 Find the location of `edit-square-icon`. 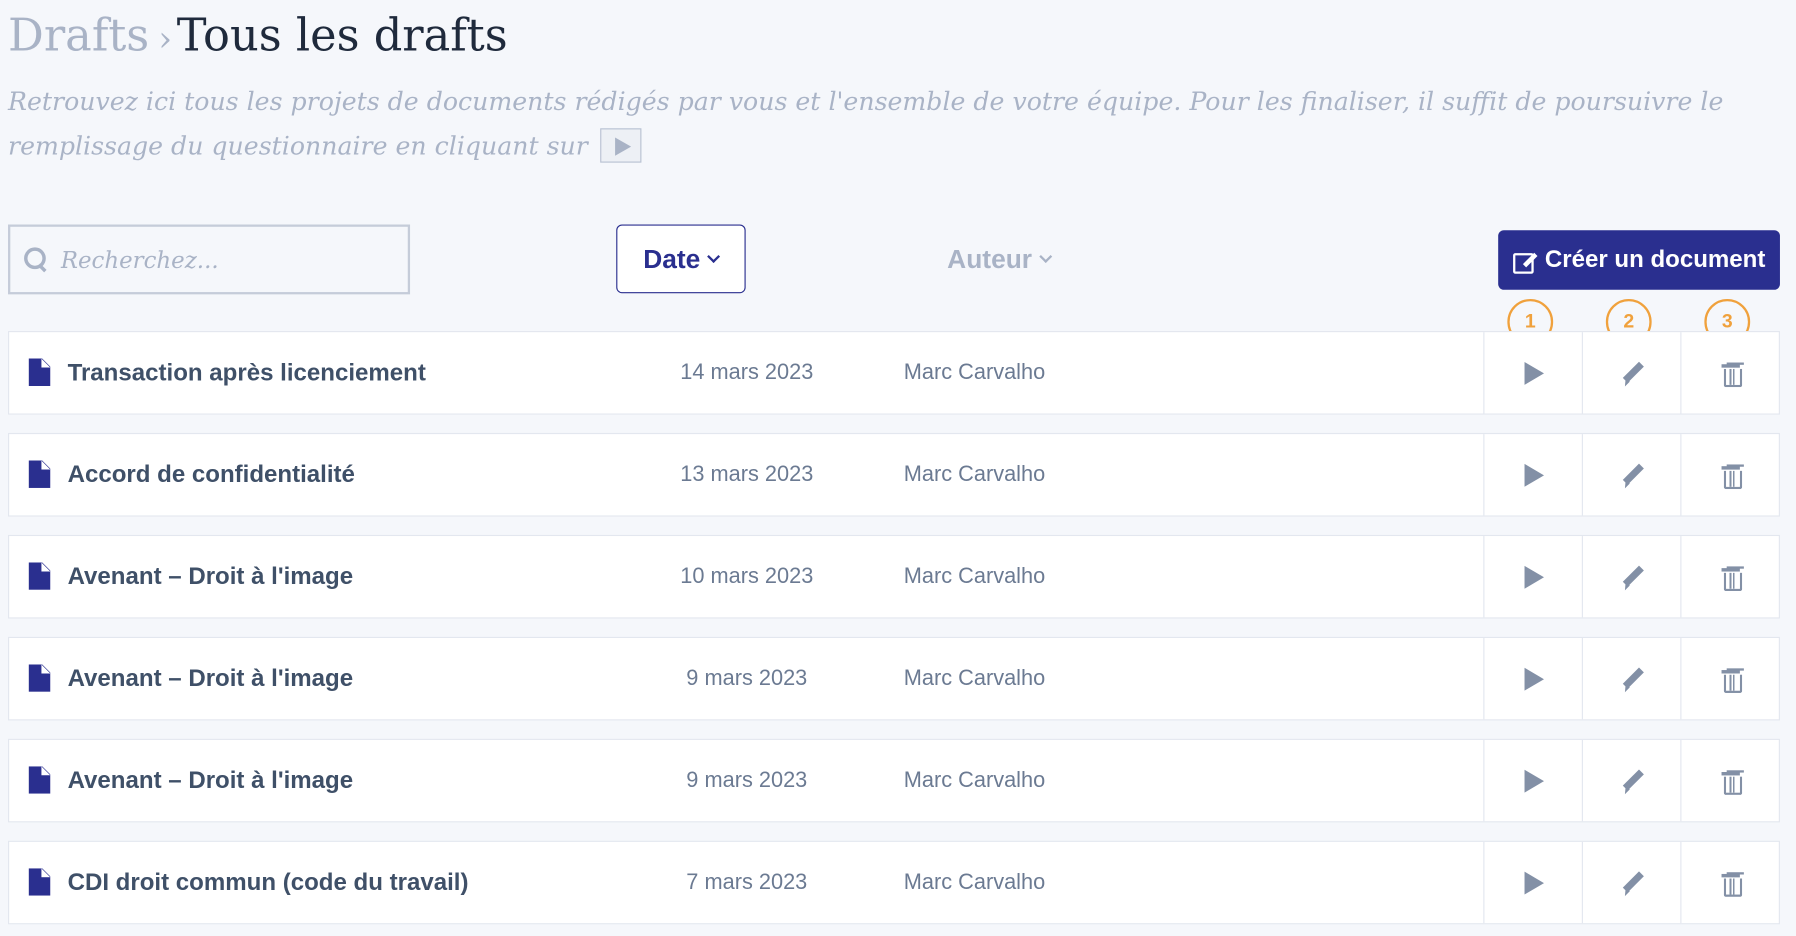

edit-square-icon is located at coordinates (1524, 262).